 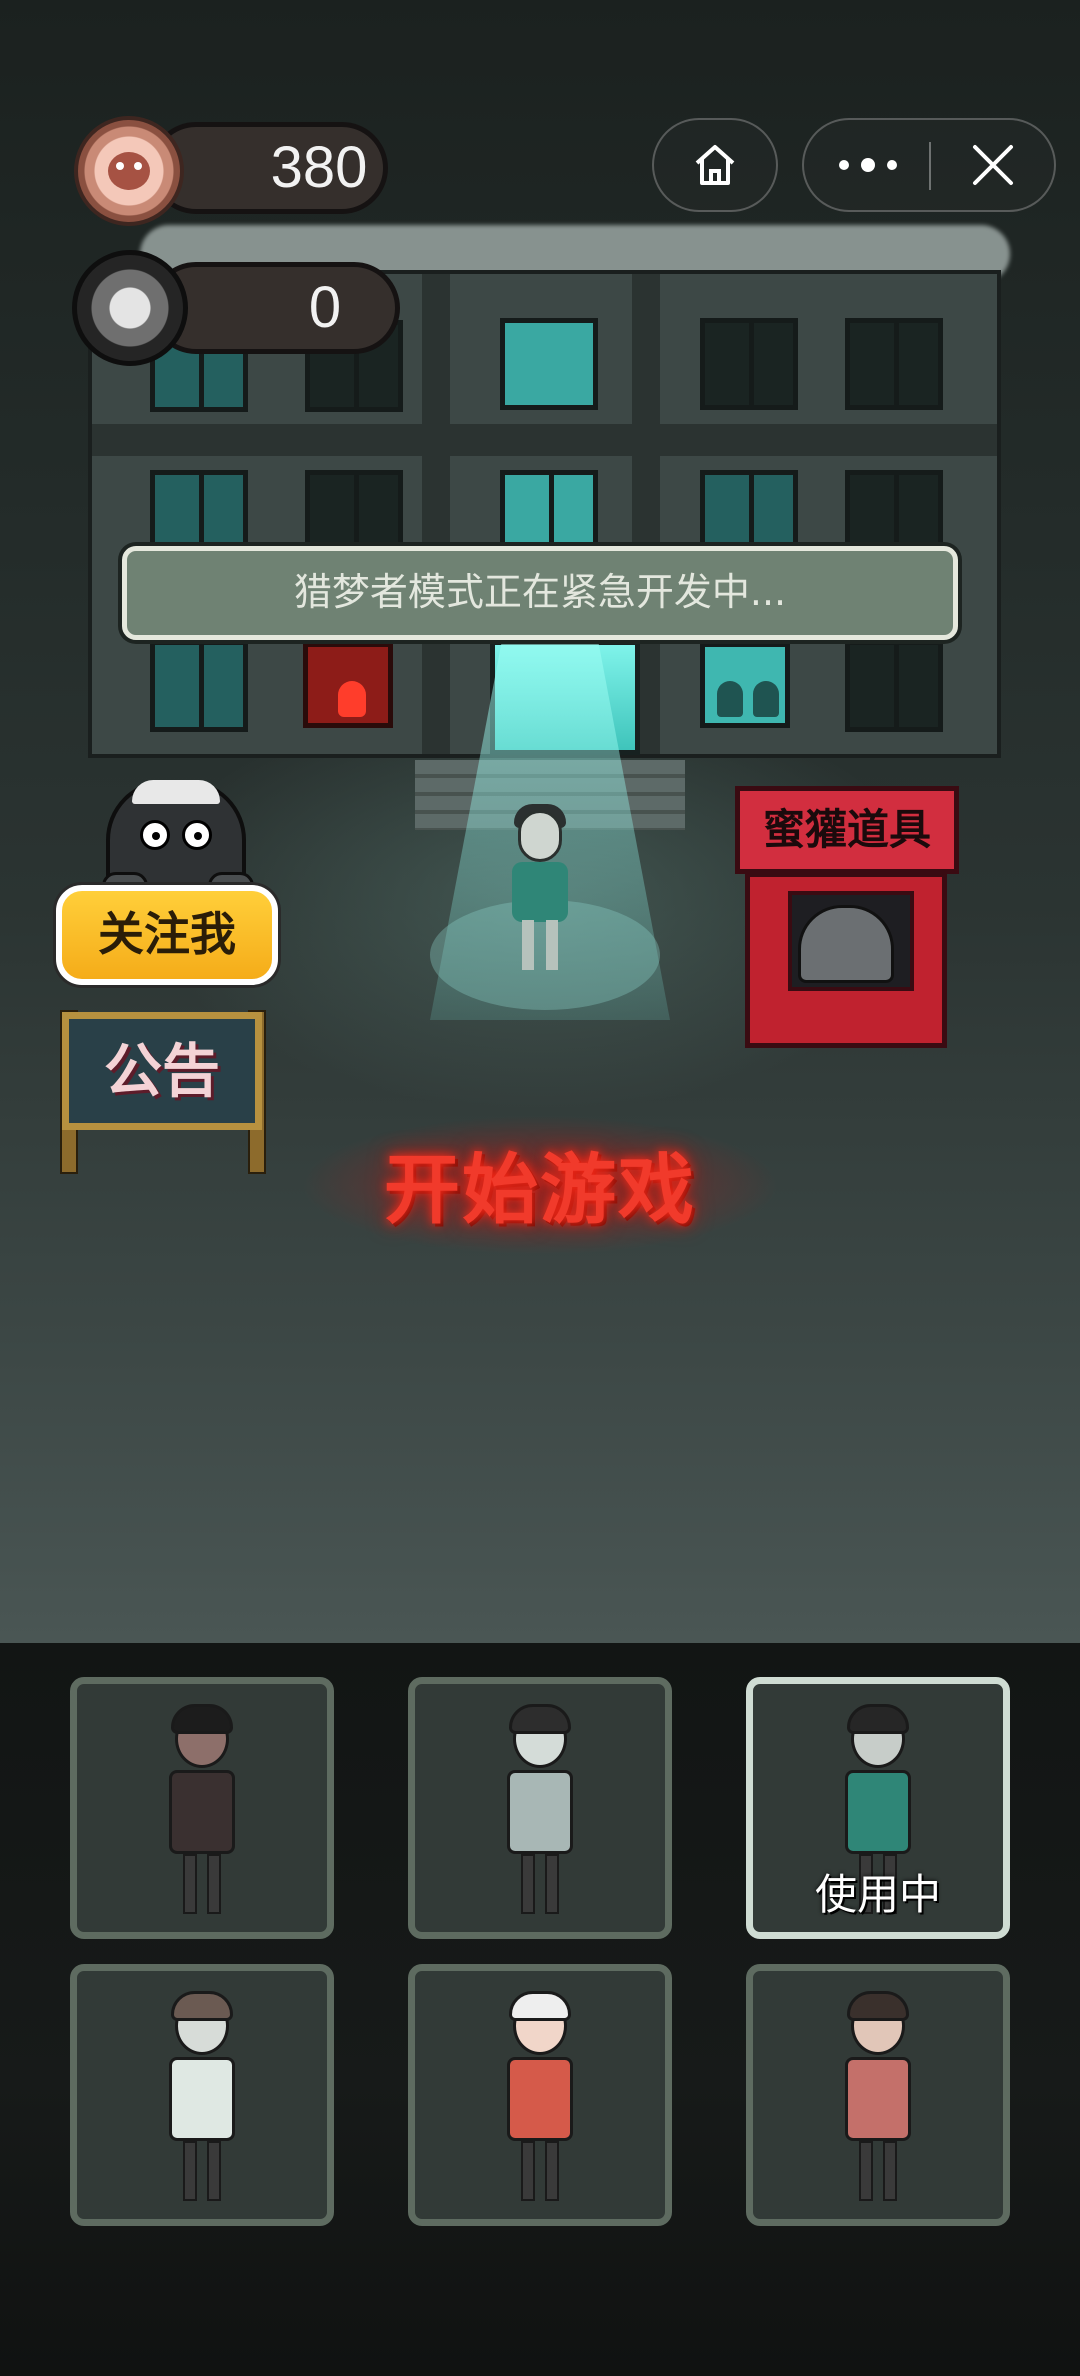 I want to click on badger-mascot, so click(x=176, y=842).